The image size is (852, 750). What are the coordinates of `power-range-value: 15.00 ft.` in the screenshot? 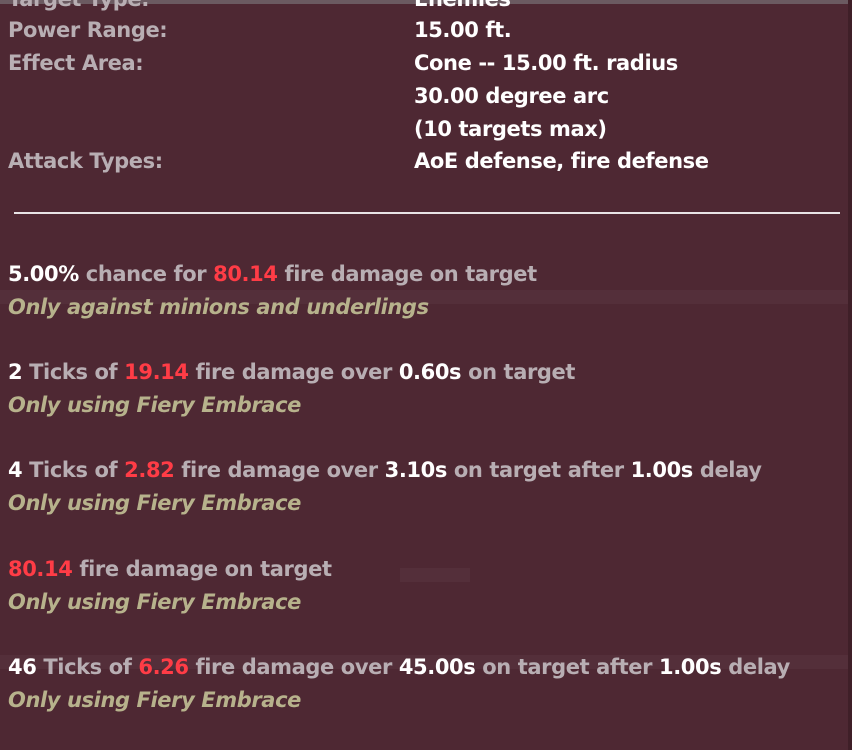 It's located at (463, 30).